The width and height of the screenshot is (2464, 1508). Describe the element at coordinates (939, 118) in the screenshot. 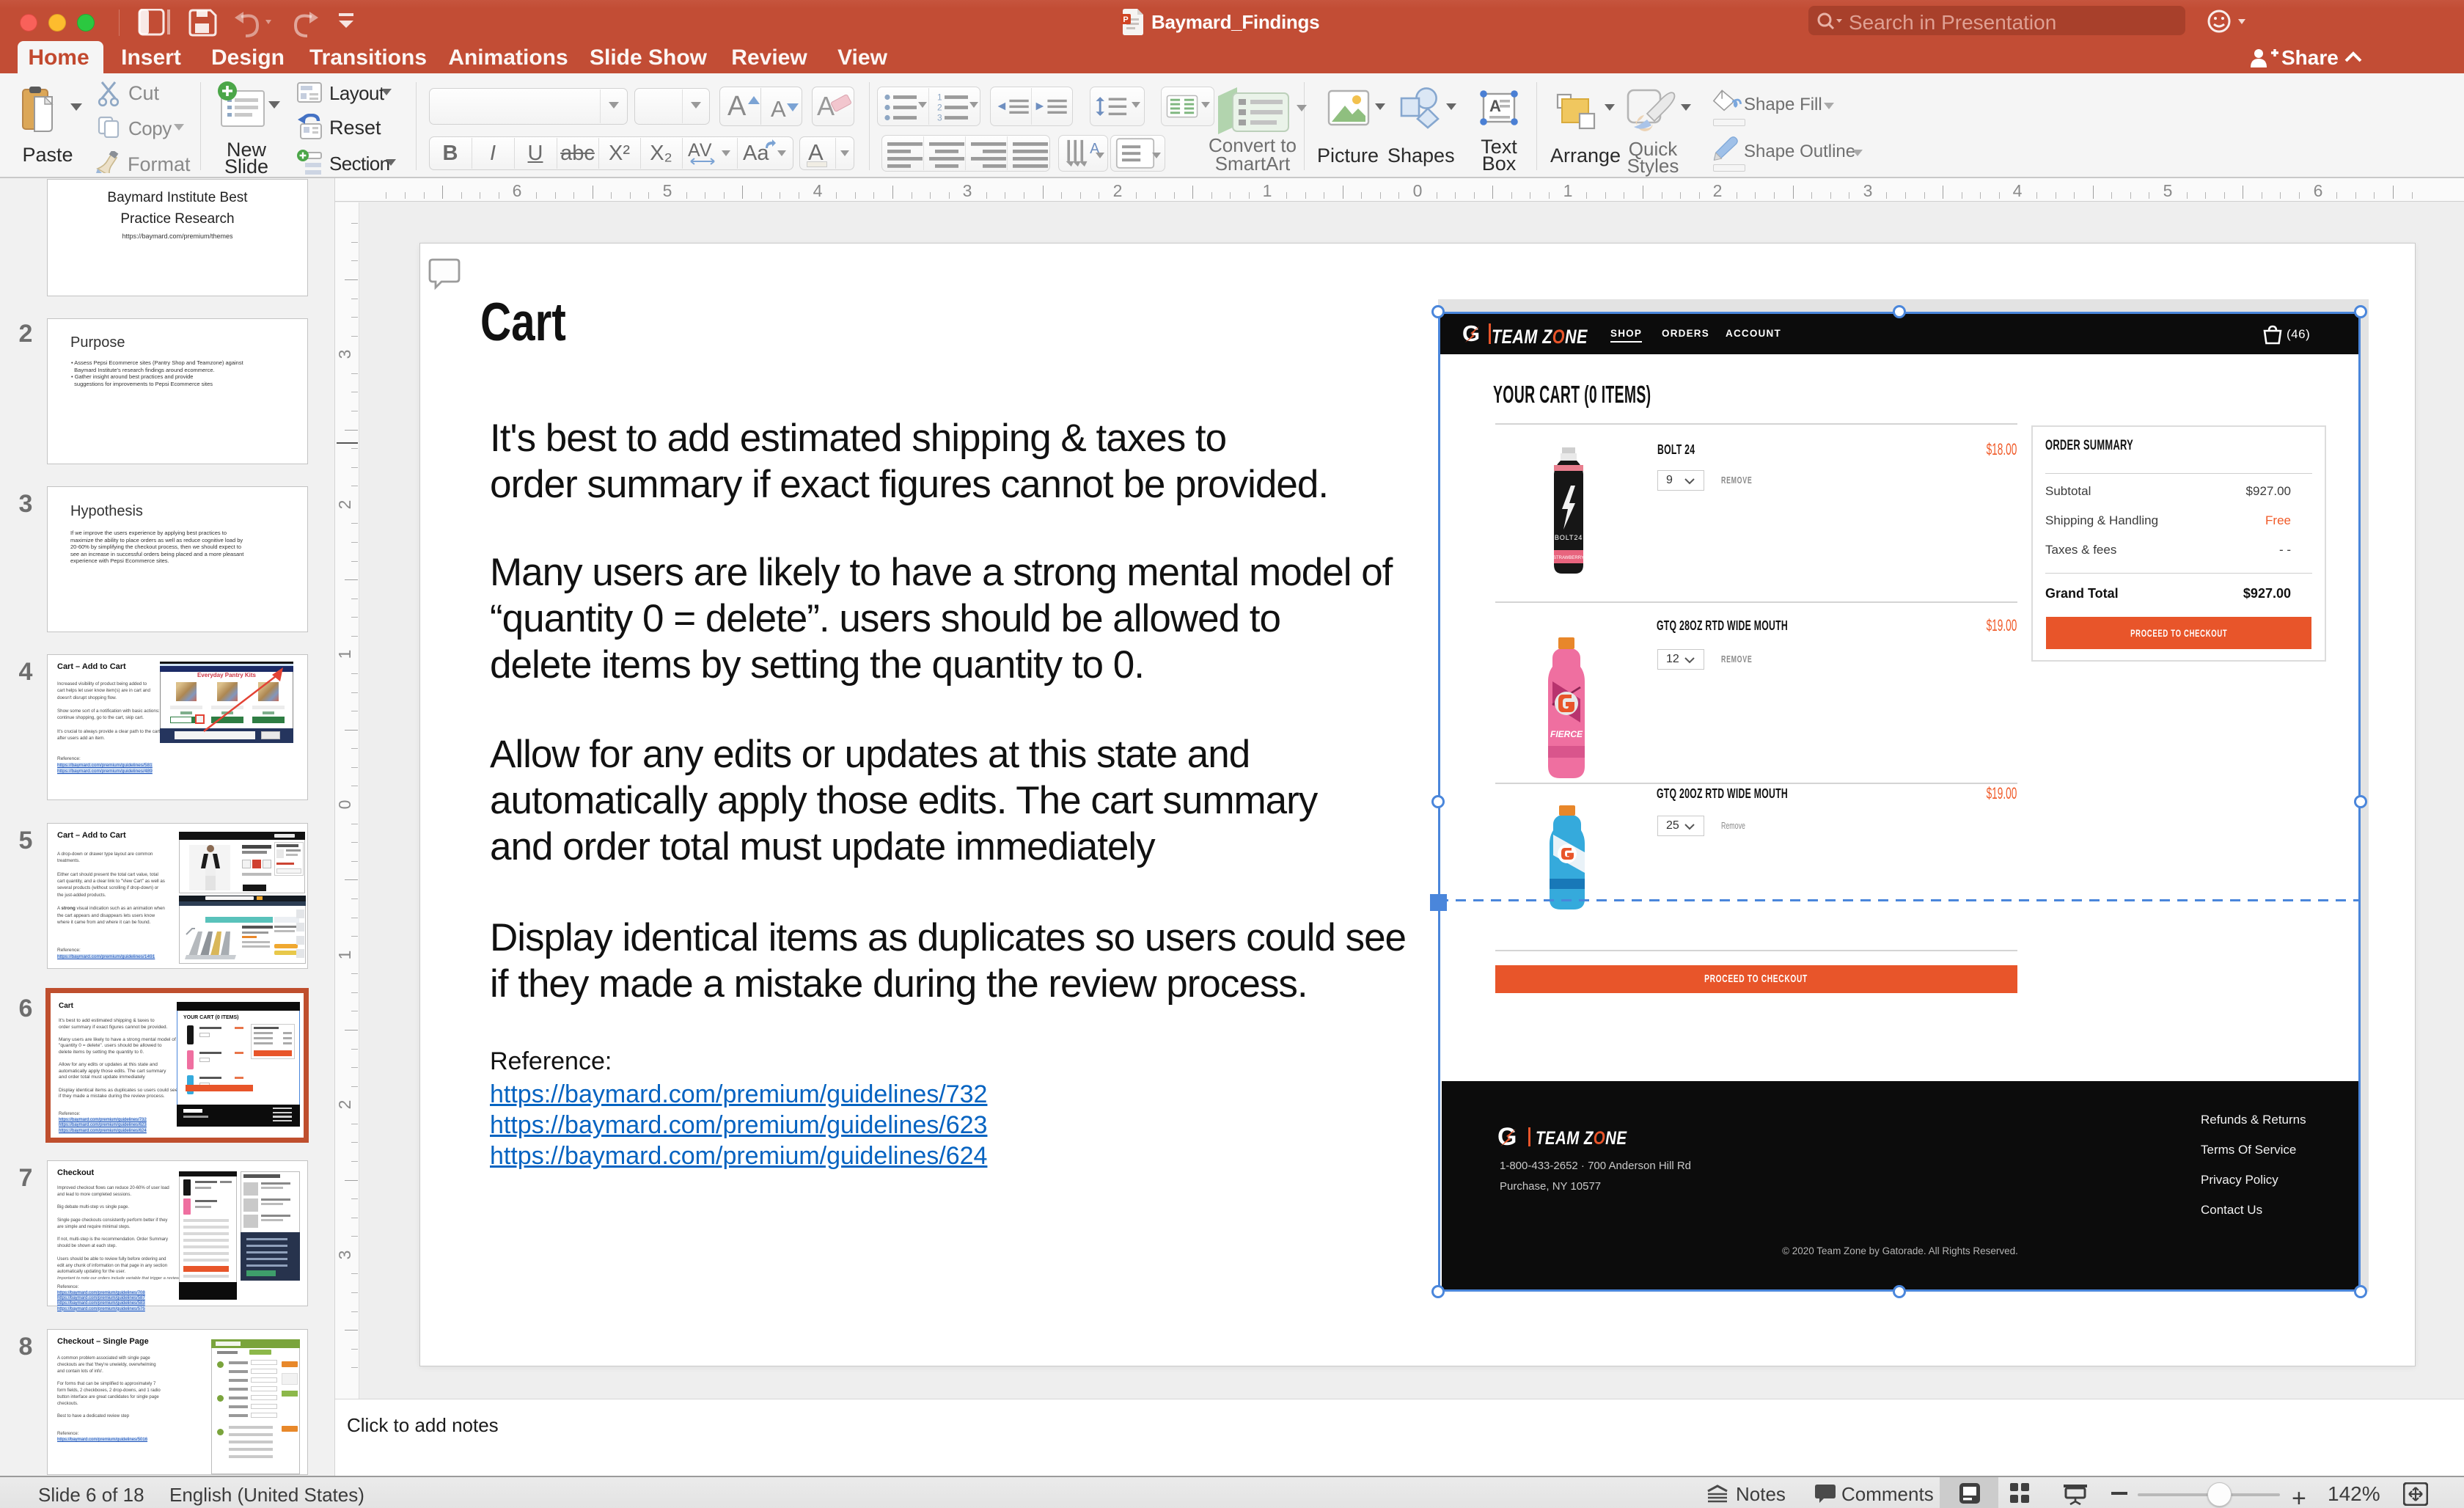

I see `svg-text: 3` at that location.